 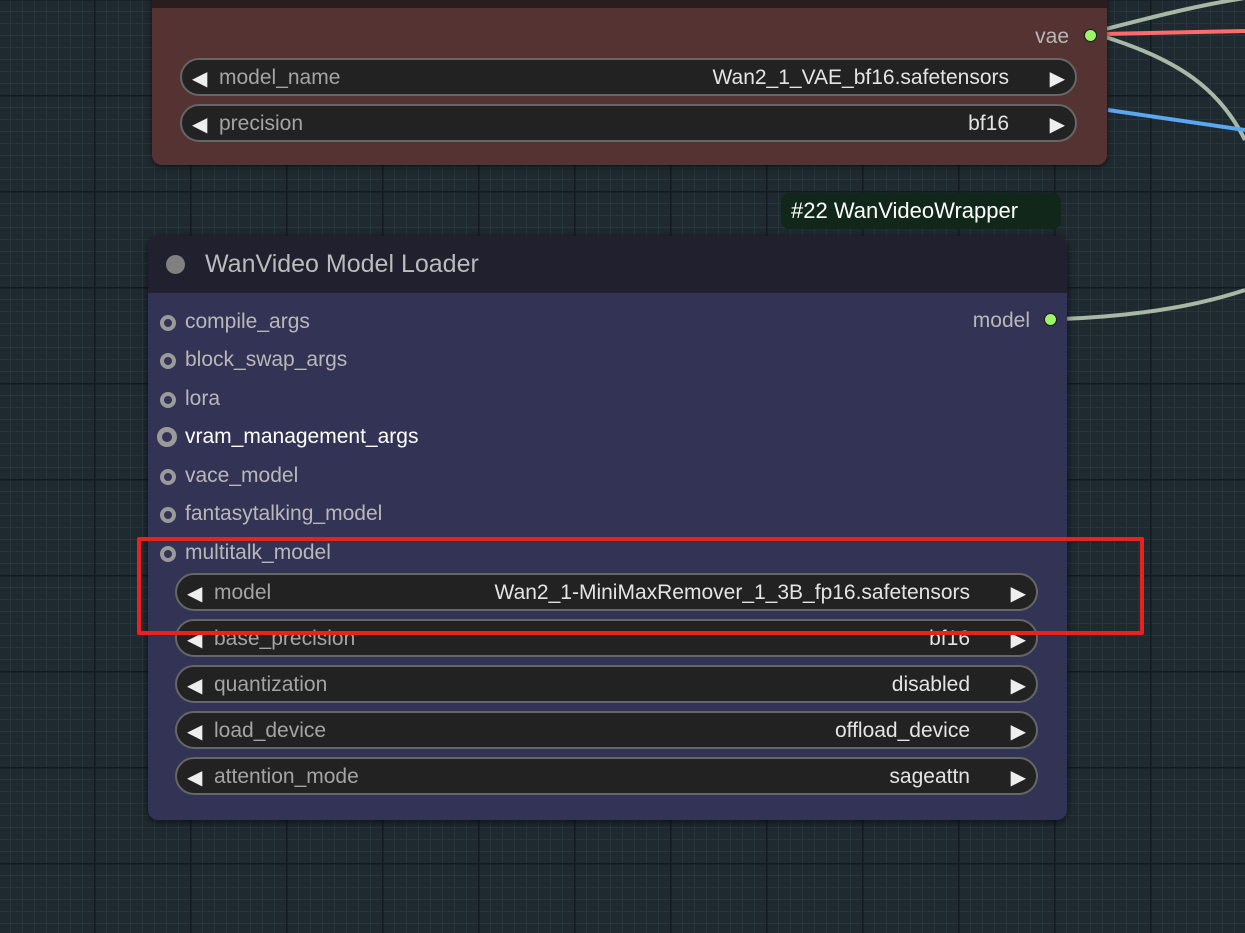 What do you see at coordinates (1173, 16) in the screenshot?
I see `link-wire-top` at bounding box center [1173, 16].